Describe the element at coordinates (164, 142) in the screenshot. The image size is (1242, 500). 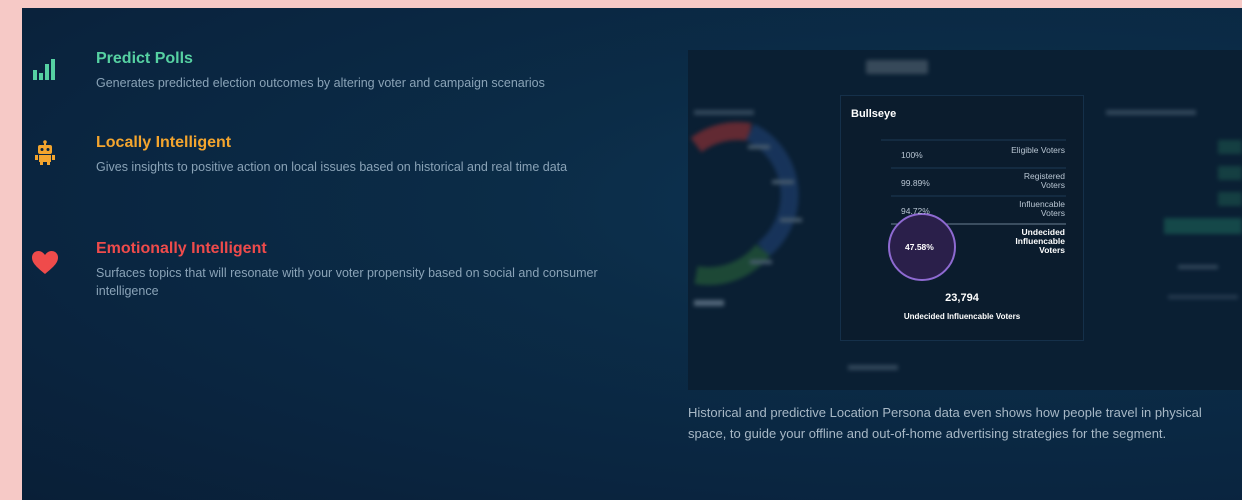
I see `feature-title: Locally Intelligent` at that location.